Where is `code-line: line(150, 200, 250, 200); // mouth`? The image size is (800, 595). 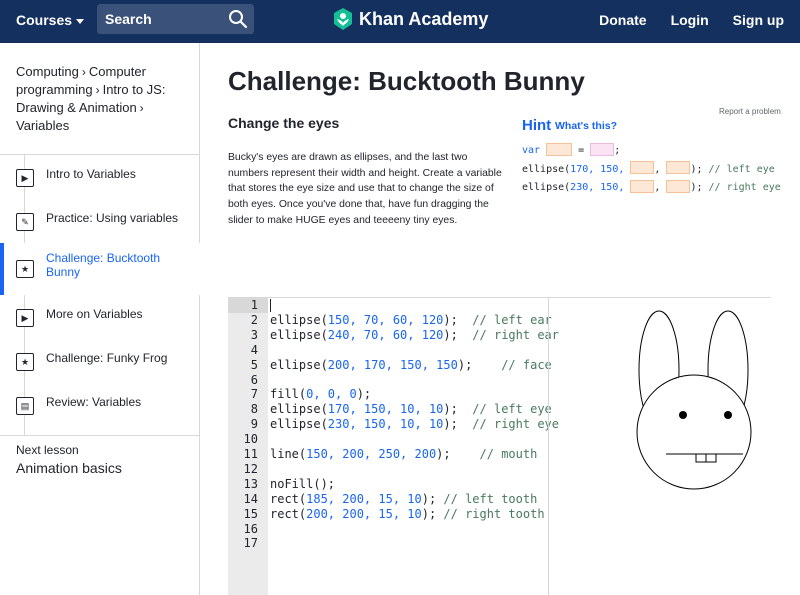 code-line: line(150, 200, 250, 200); // mouth is located at coordinates (403, 454).